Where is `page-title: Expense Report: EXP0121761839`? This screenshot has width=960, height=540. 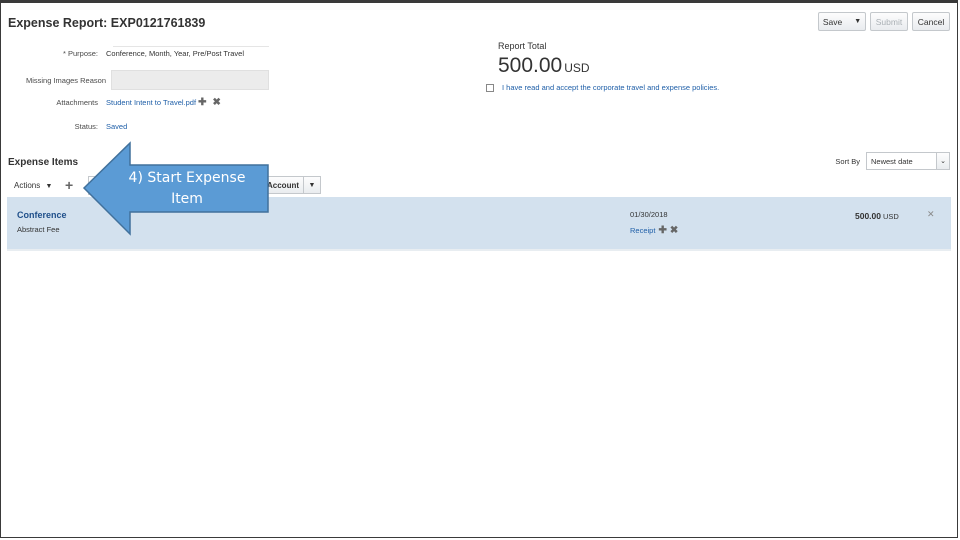 page-title: Expense Report: EXP0121761839 is located at coordinates (107, 23).